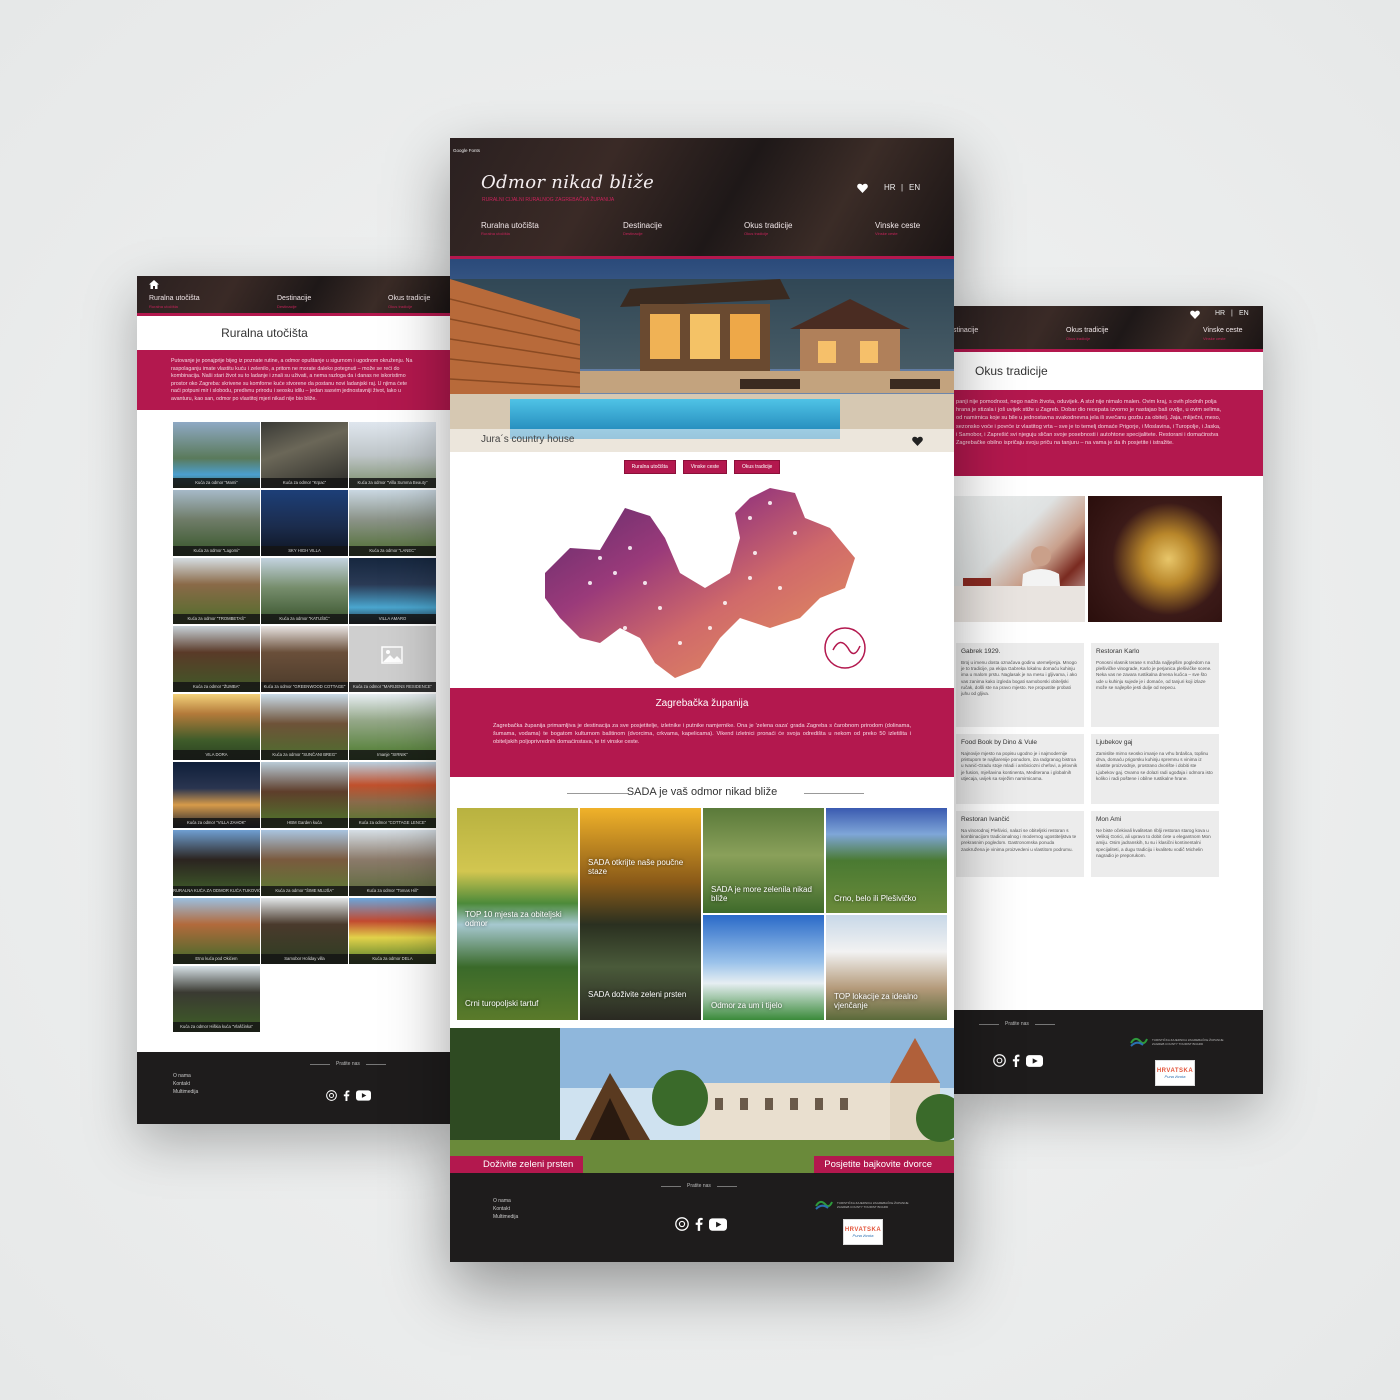  What do you see at coordinates (216, 591) in the screenshot?
I see `house-card: Kuća za odmor "TROMBETAŠ"` at bounding box center [216, 591].